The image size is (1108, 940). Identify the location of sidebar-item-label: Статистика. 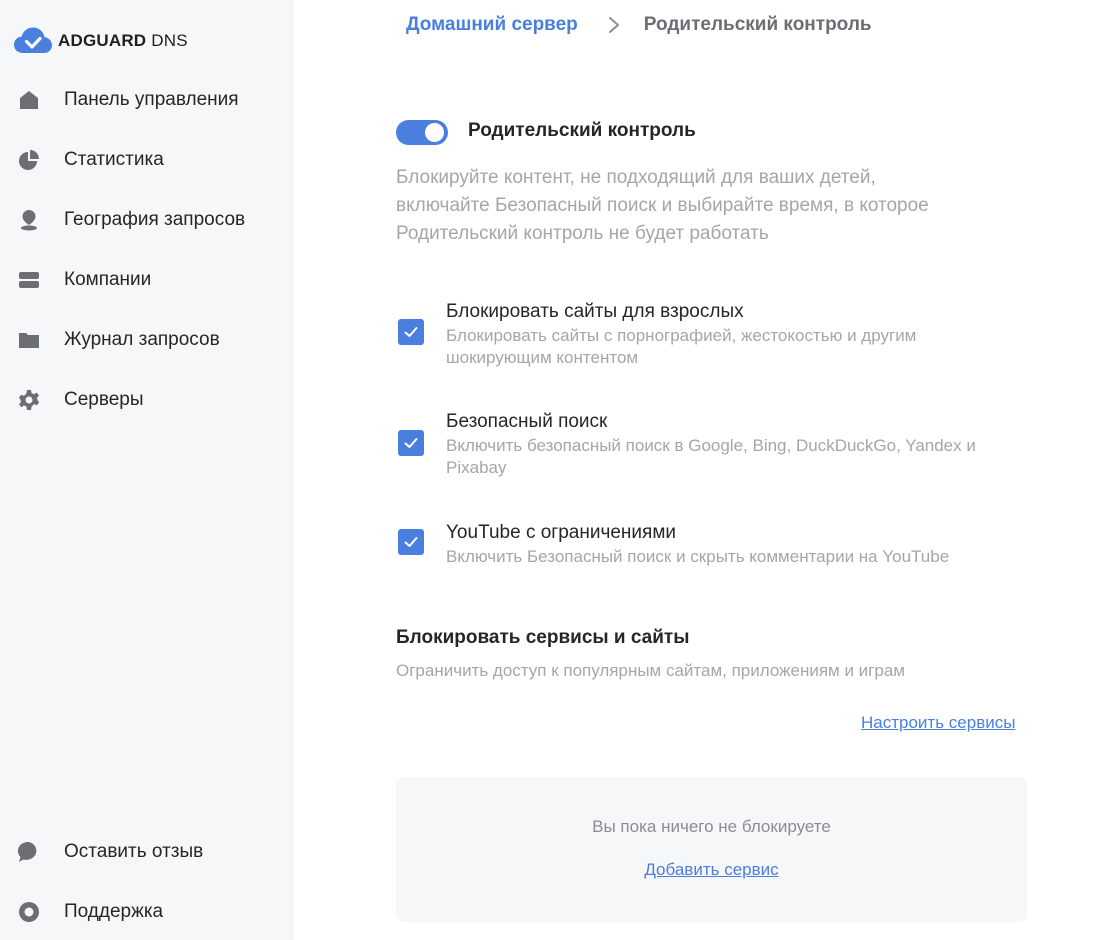
(114, 159).